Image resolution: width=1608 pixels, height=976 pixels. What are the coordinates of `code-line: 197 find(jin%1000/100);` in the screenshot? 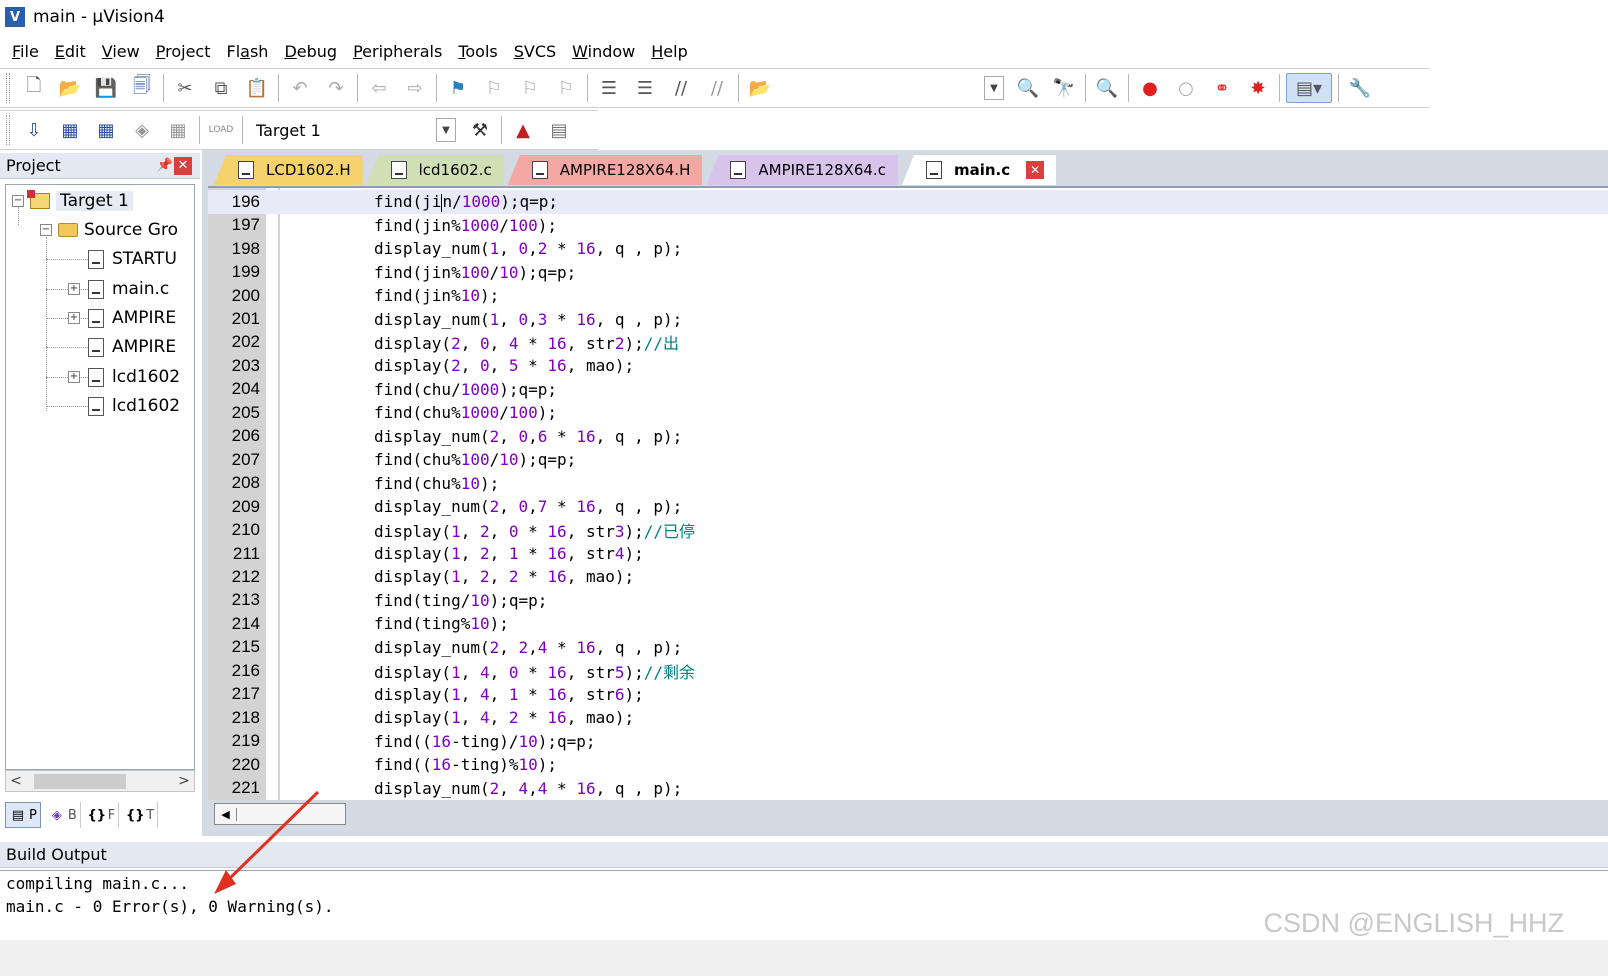 It's located at (908, 225).